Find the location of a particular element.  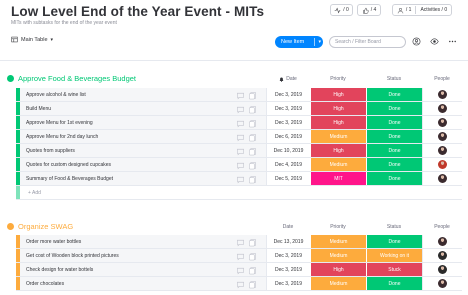

table-row: Build Menu Dec 3, 2019 High Done is located at coordinates (239, 109).